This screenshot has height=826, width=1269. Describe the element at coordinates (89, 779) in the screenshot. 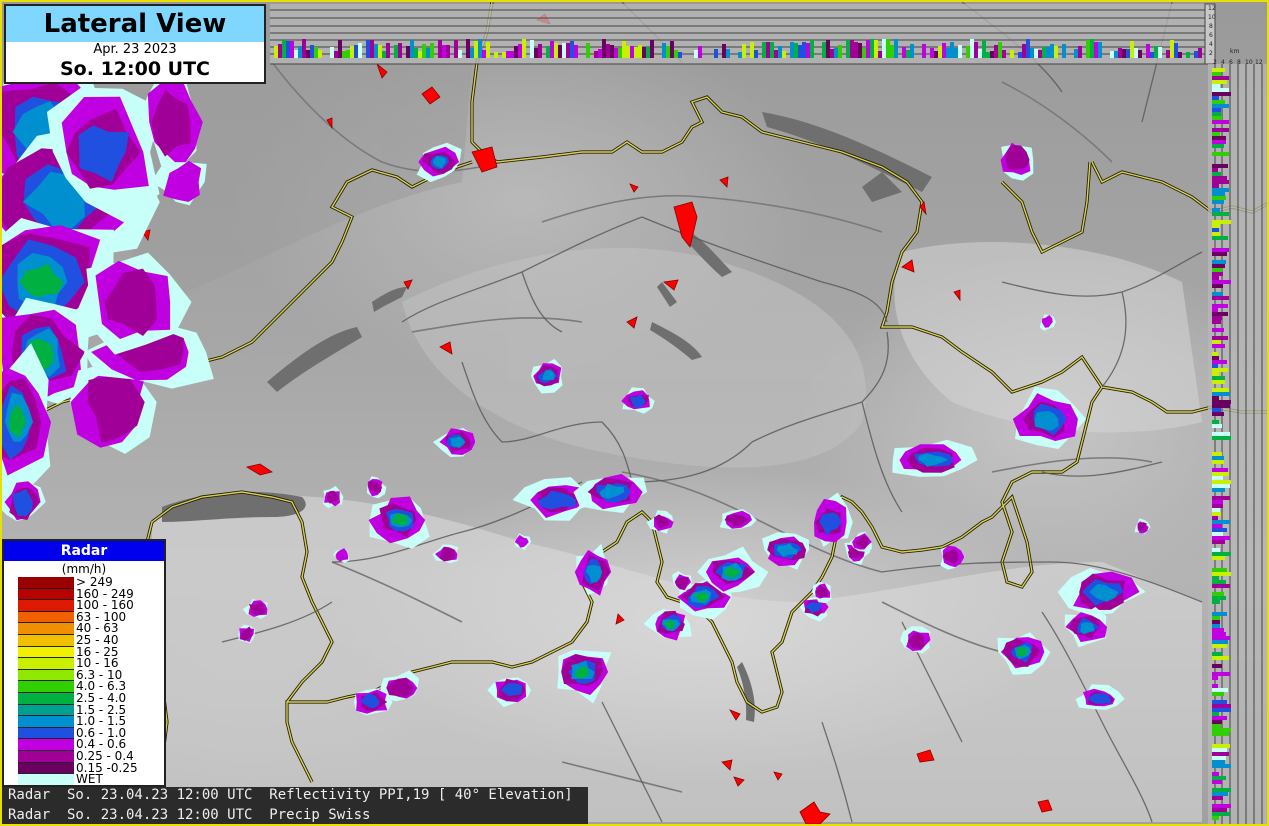

I see `legend-label: WET` at that location.